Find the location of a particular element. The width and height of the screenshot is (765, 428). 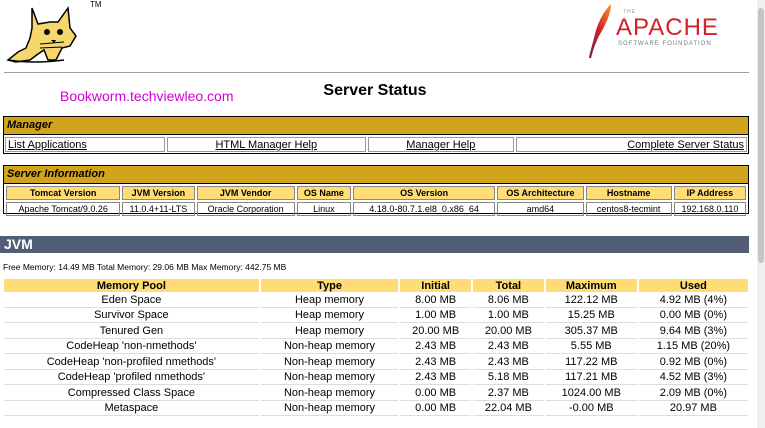

column-header: OS Name is located at coordinates (323, 193).